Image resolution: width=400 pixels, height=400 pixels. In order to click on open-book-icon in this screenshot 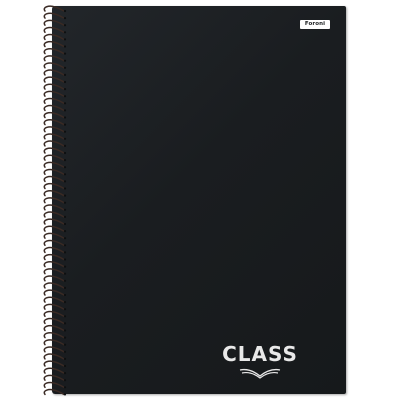, I will do `click(260, 373)`.